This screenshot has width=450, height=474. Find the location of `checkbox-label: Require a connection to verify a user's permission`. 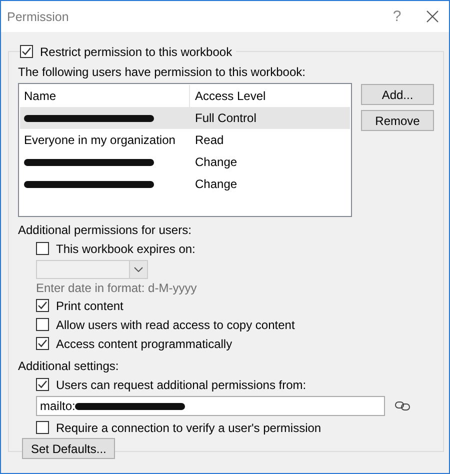

checkbox-label: Require a connection to verify a user's permission is located at coordinates (189, 427).